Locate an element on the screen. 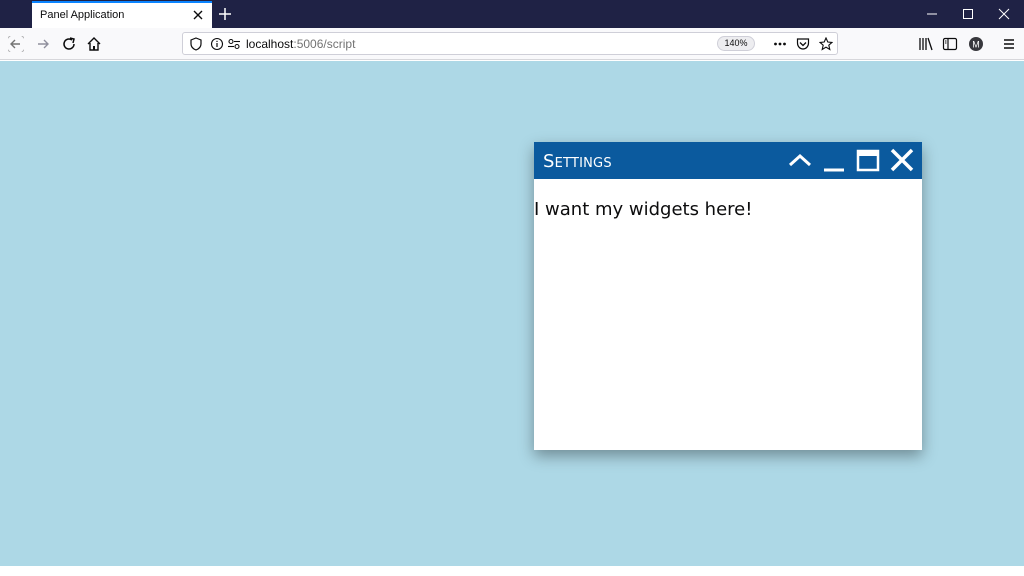 The width and height of the screenshot is (1024, 576). menu-icon is located at coordinates (1009, 44).